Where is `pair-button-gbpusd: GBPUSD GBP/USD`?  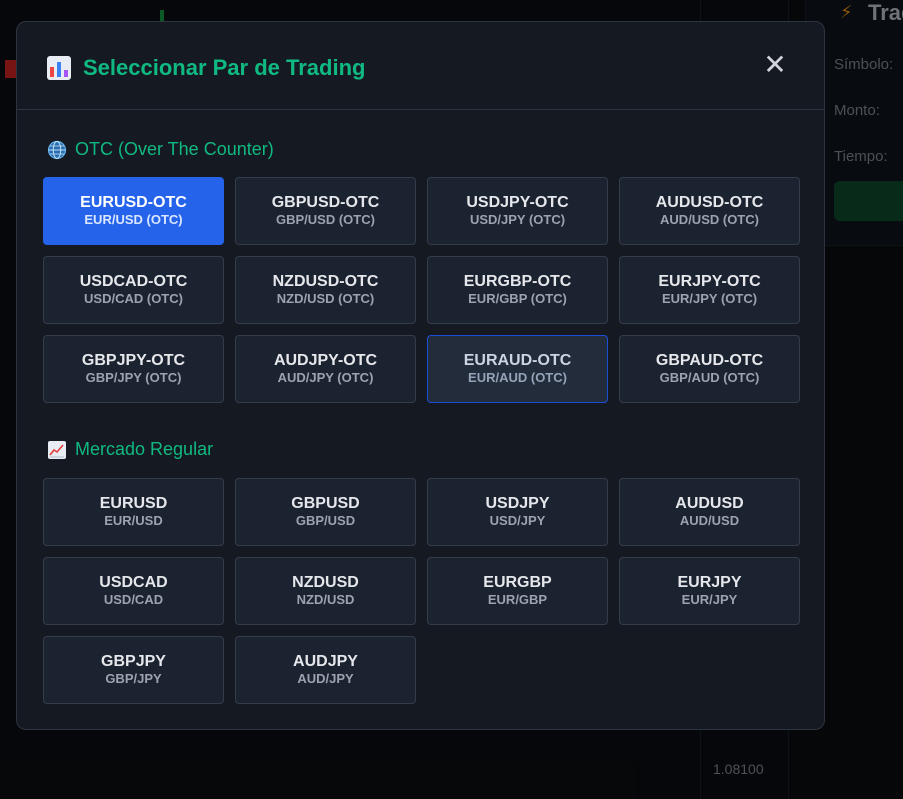 pair-button-gbpusd: GBPUSD GBP/USD is located at coordinates (325, 512).